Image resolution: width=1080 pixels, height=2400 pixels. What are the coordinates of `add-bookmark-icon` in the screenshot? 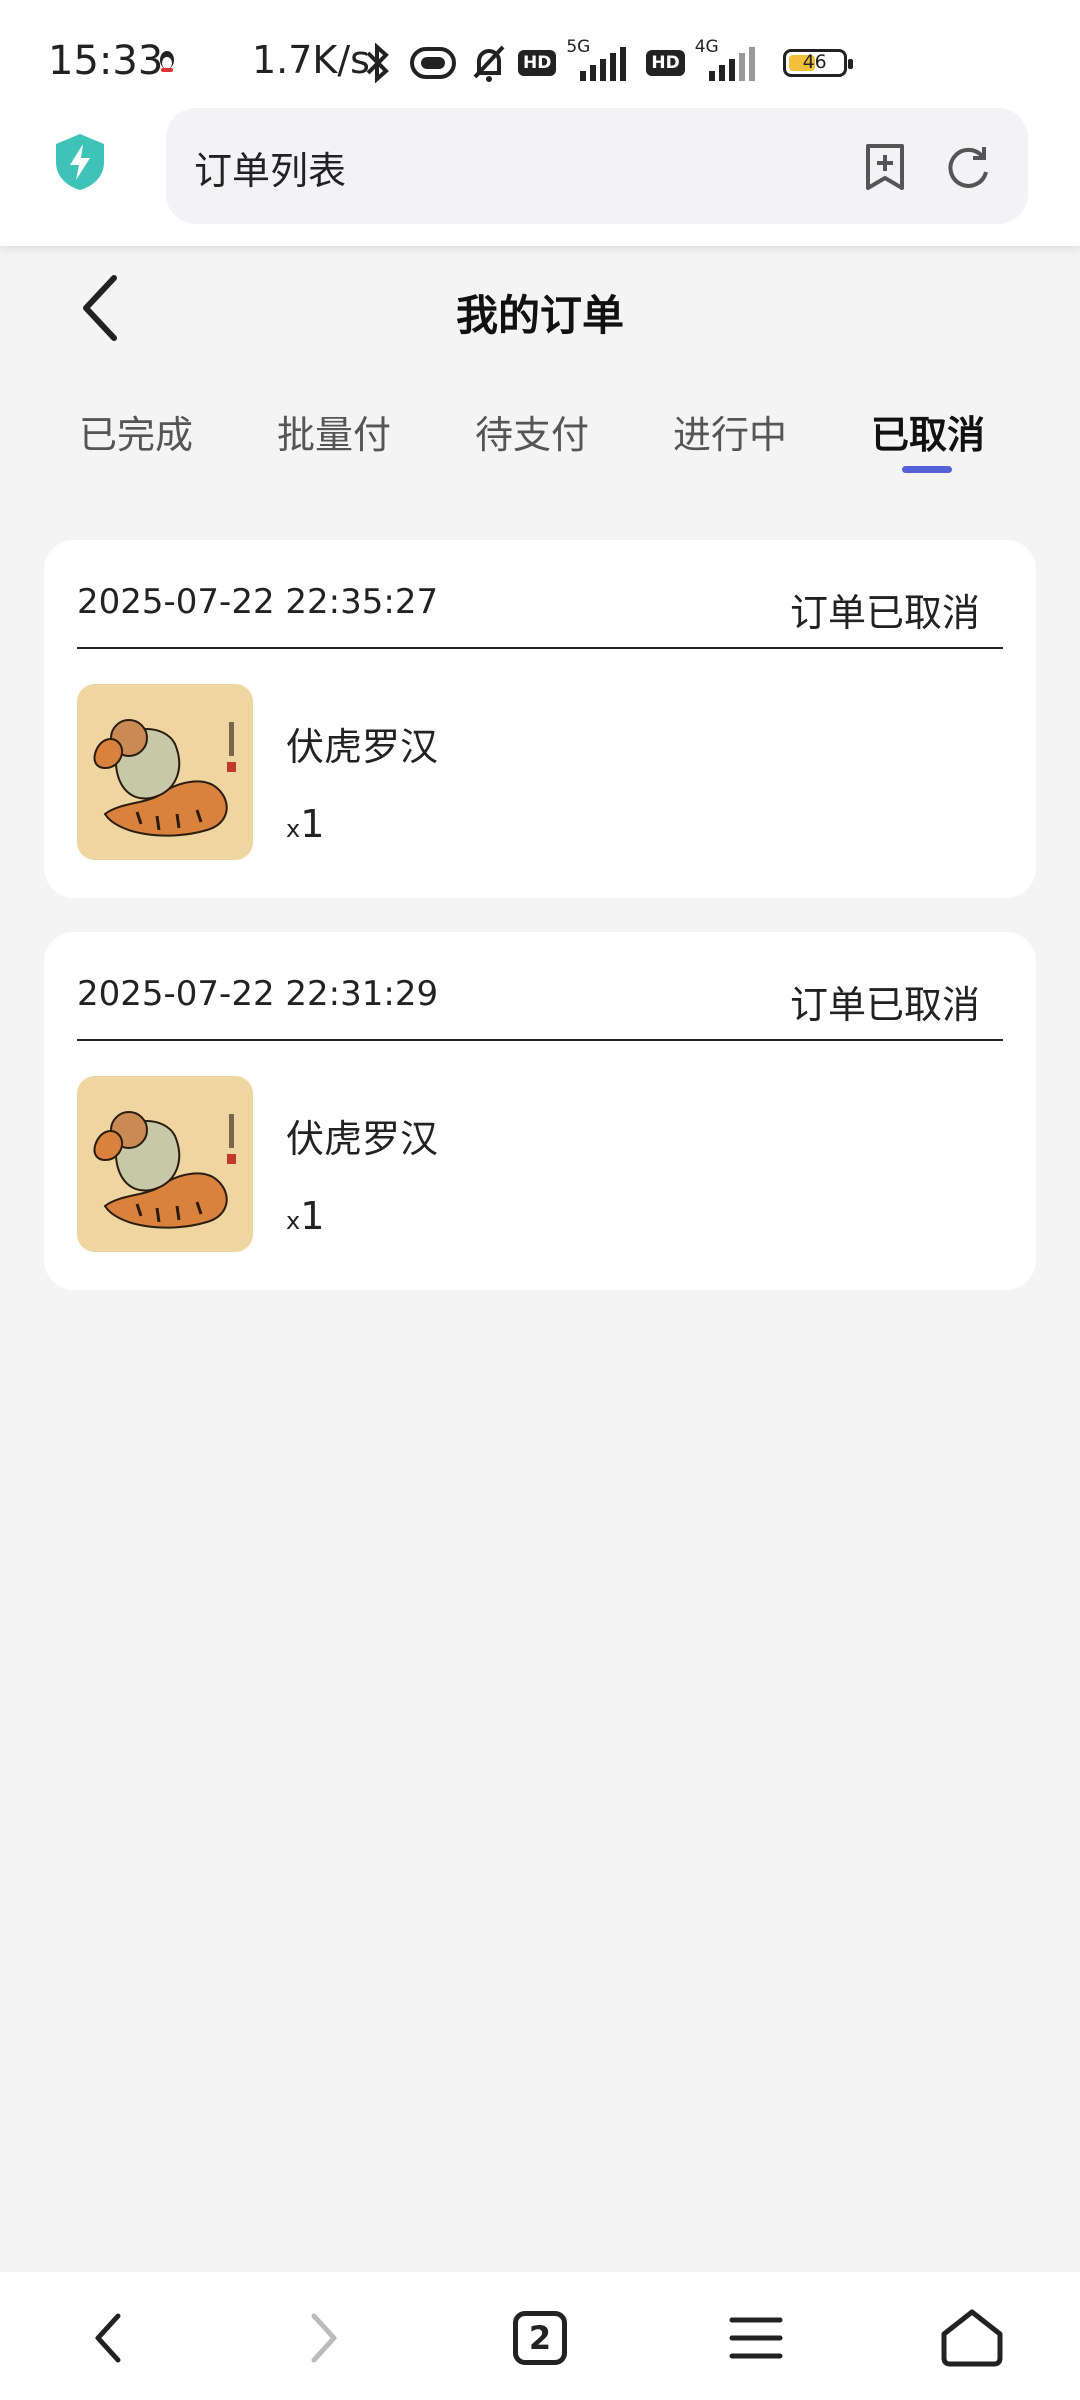 It's located at (885, 167).